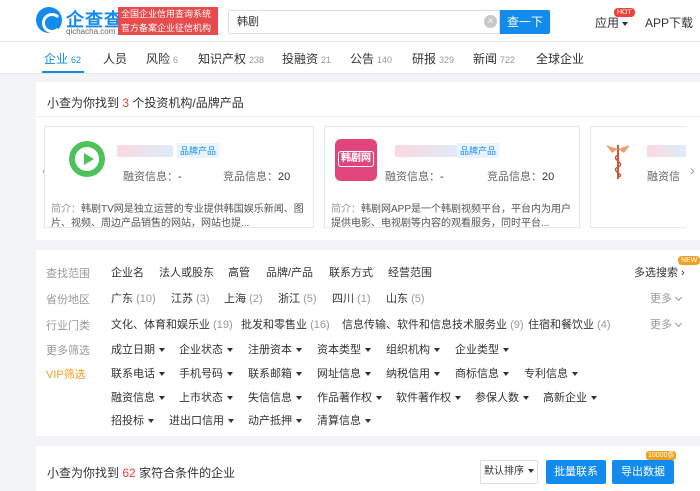 This screenshot has height=491, width=700. What do you see at coordinates (344, 349) in the screenshot?
I see `filter-dropdown: 资本类型` at bounding box center [344, 349].